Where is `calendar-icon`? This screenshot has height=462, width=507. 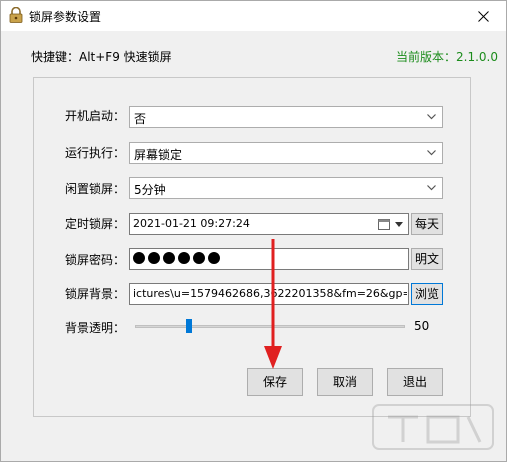 calendar-icon is located at coordinates (384, 224).